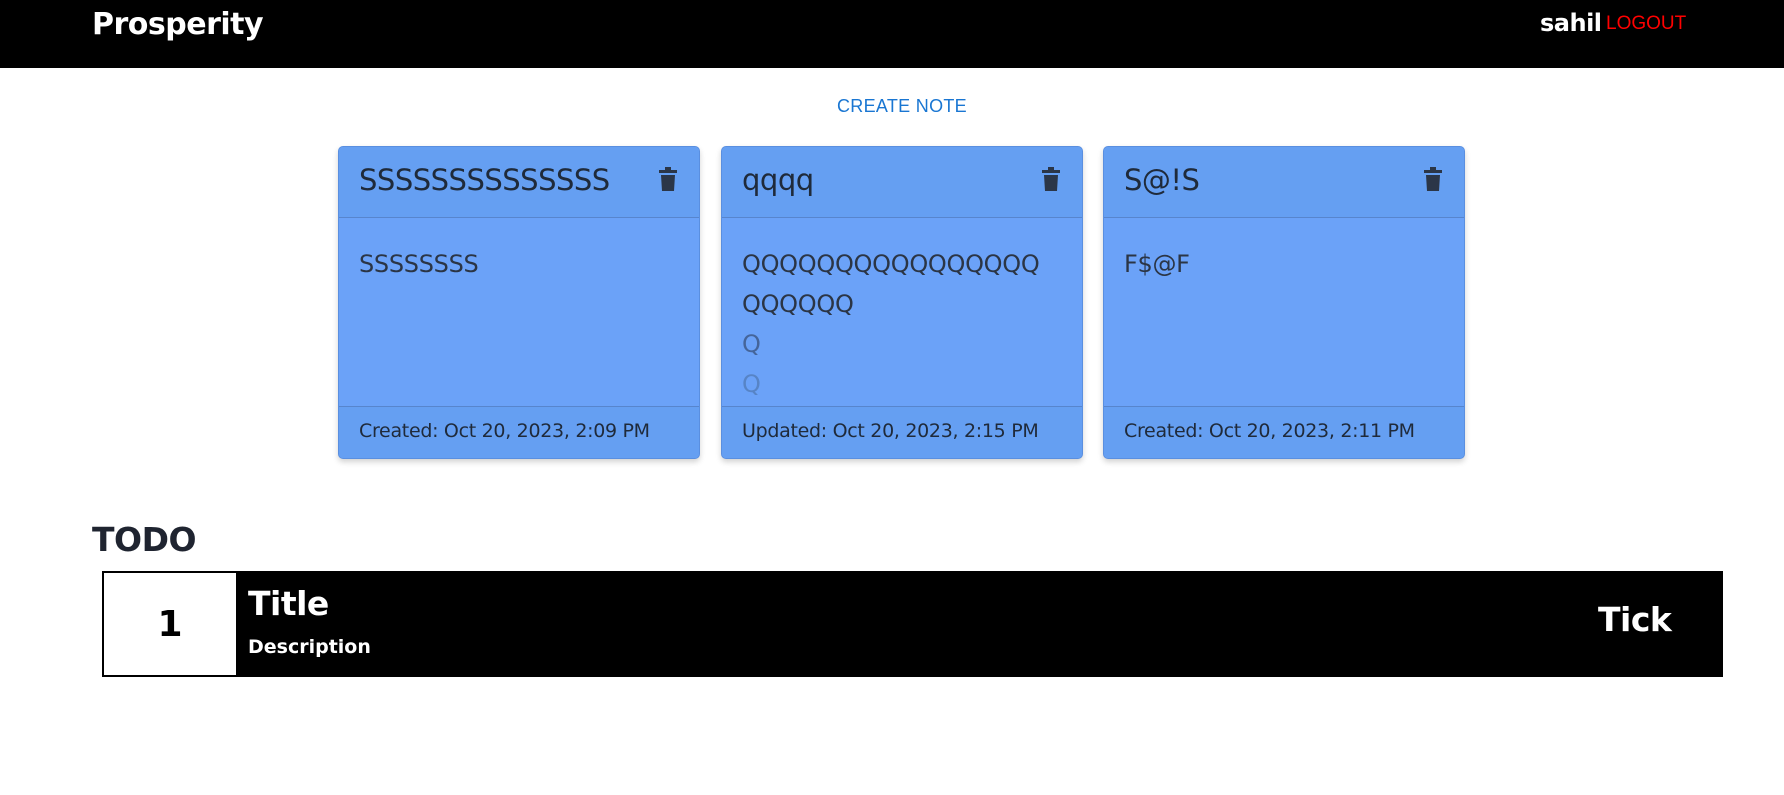  I want to click on note-footer: Created: Oct 20, 2023, 2:09 PM, so click(519, 432).